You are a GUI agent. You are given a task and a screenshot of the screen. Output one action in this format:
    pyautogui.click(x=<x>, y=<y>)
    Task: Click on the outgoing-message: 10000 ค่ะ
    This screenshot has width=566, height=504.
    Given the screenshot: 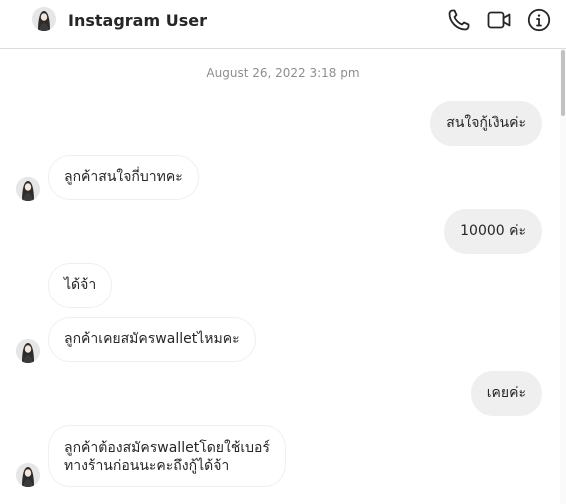 What is the action you would take?
    pyautogui.click(x=493, y=231)
    